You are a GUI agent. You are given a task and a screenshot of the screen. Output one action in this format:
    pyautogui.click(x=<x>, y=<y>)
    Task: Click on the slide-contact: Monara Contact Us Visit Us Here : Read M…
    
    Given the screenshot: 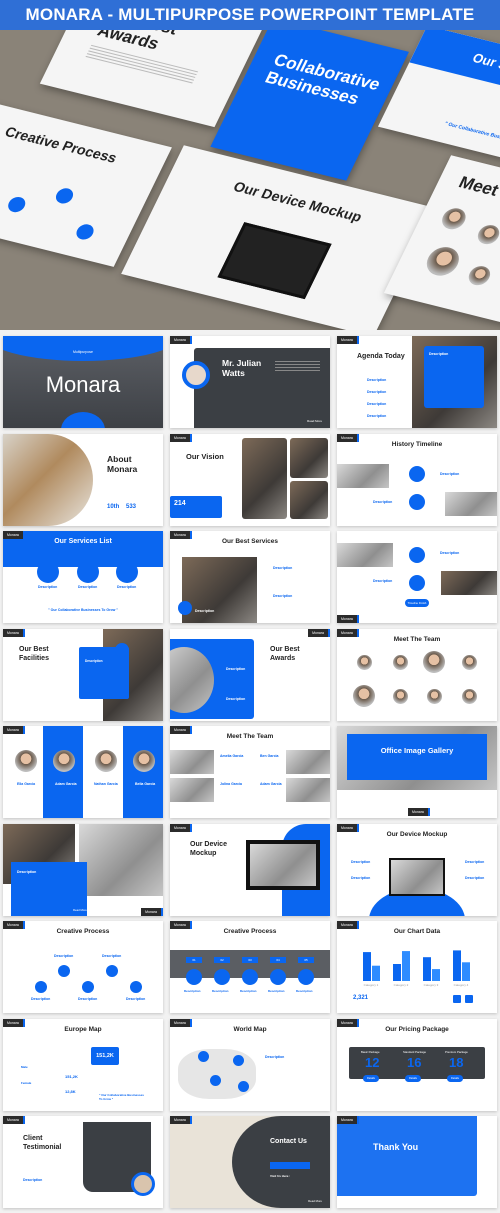 What is the action you would take?
    pyautogui.click(x=250, y=1162)
    